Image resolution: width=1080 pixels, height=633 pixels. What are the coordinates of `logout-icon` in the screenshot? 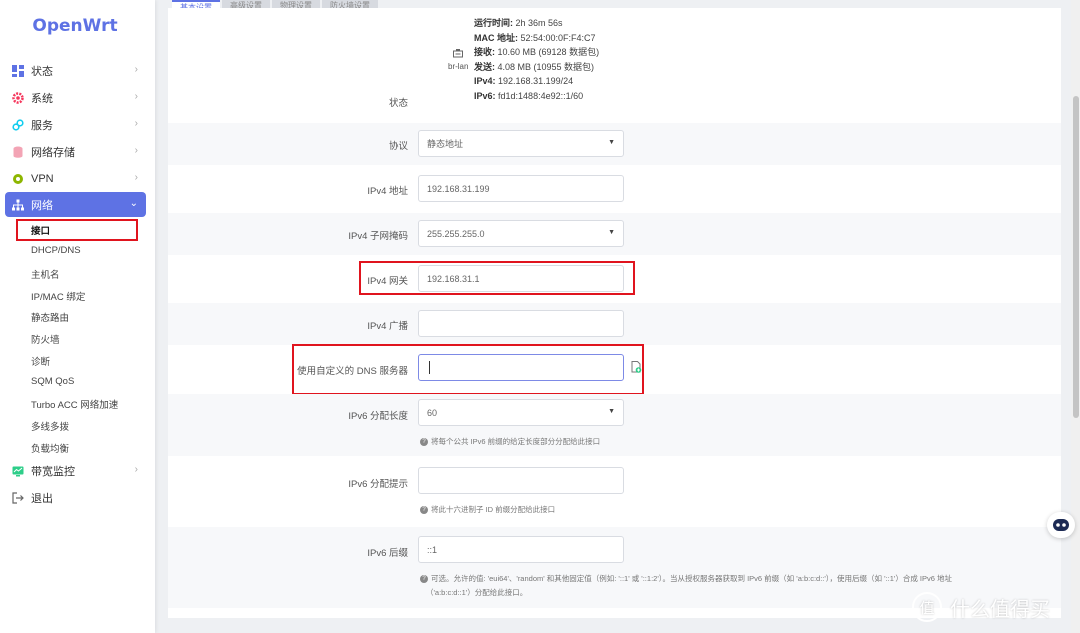 It's located at (18, 497).